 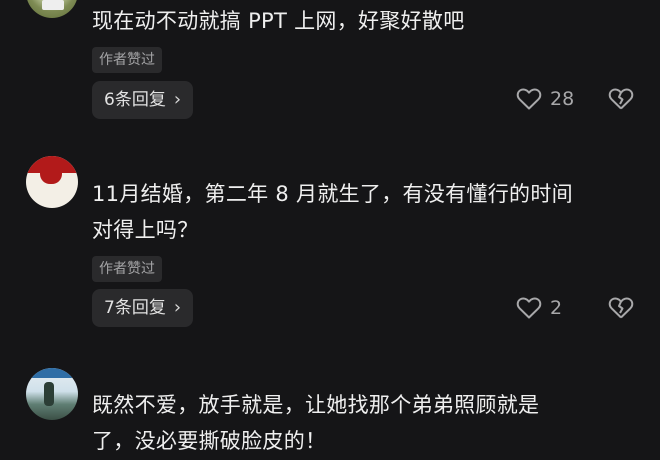 I want to click on like-button: 2, so click(x=539, y=308).